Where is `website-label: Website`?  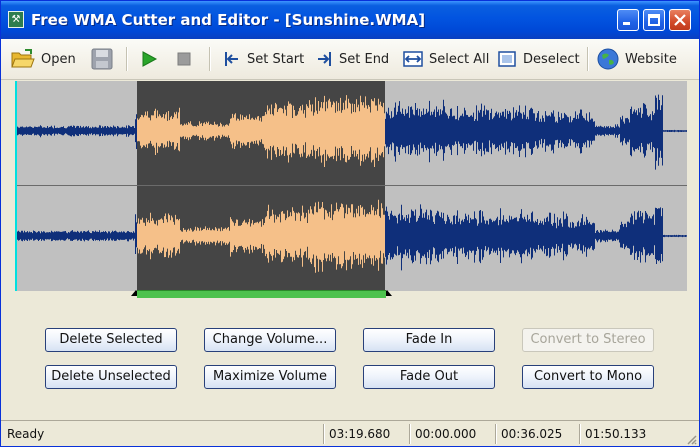 website-label: Website is located at coordinates (651, 59).